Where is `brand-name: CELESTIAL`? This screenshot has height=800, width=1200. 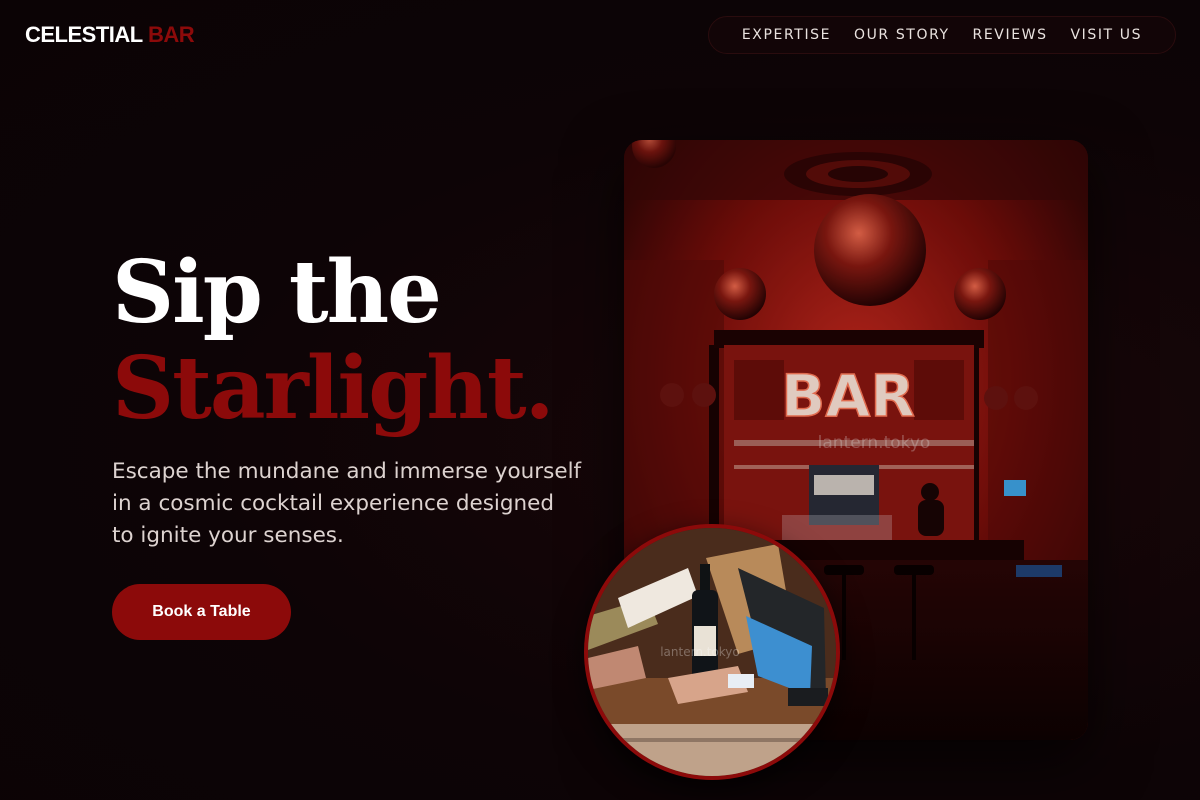 brand-name: CELESTIAL is located at coordinates (84, 34).